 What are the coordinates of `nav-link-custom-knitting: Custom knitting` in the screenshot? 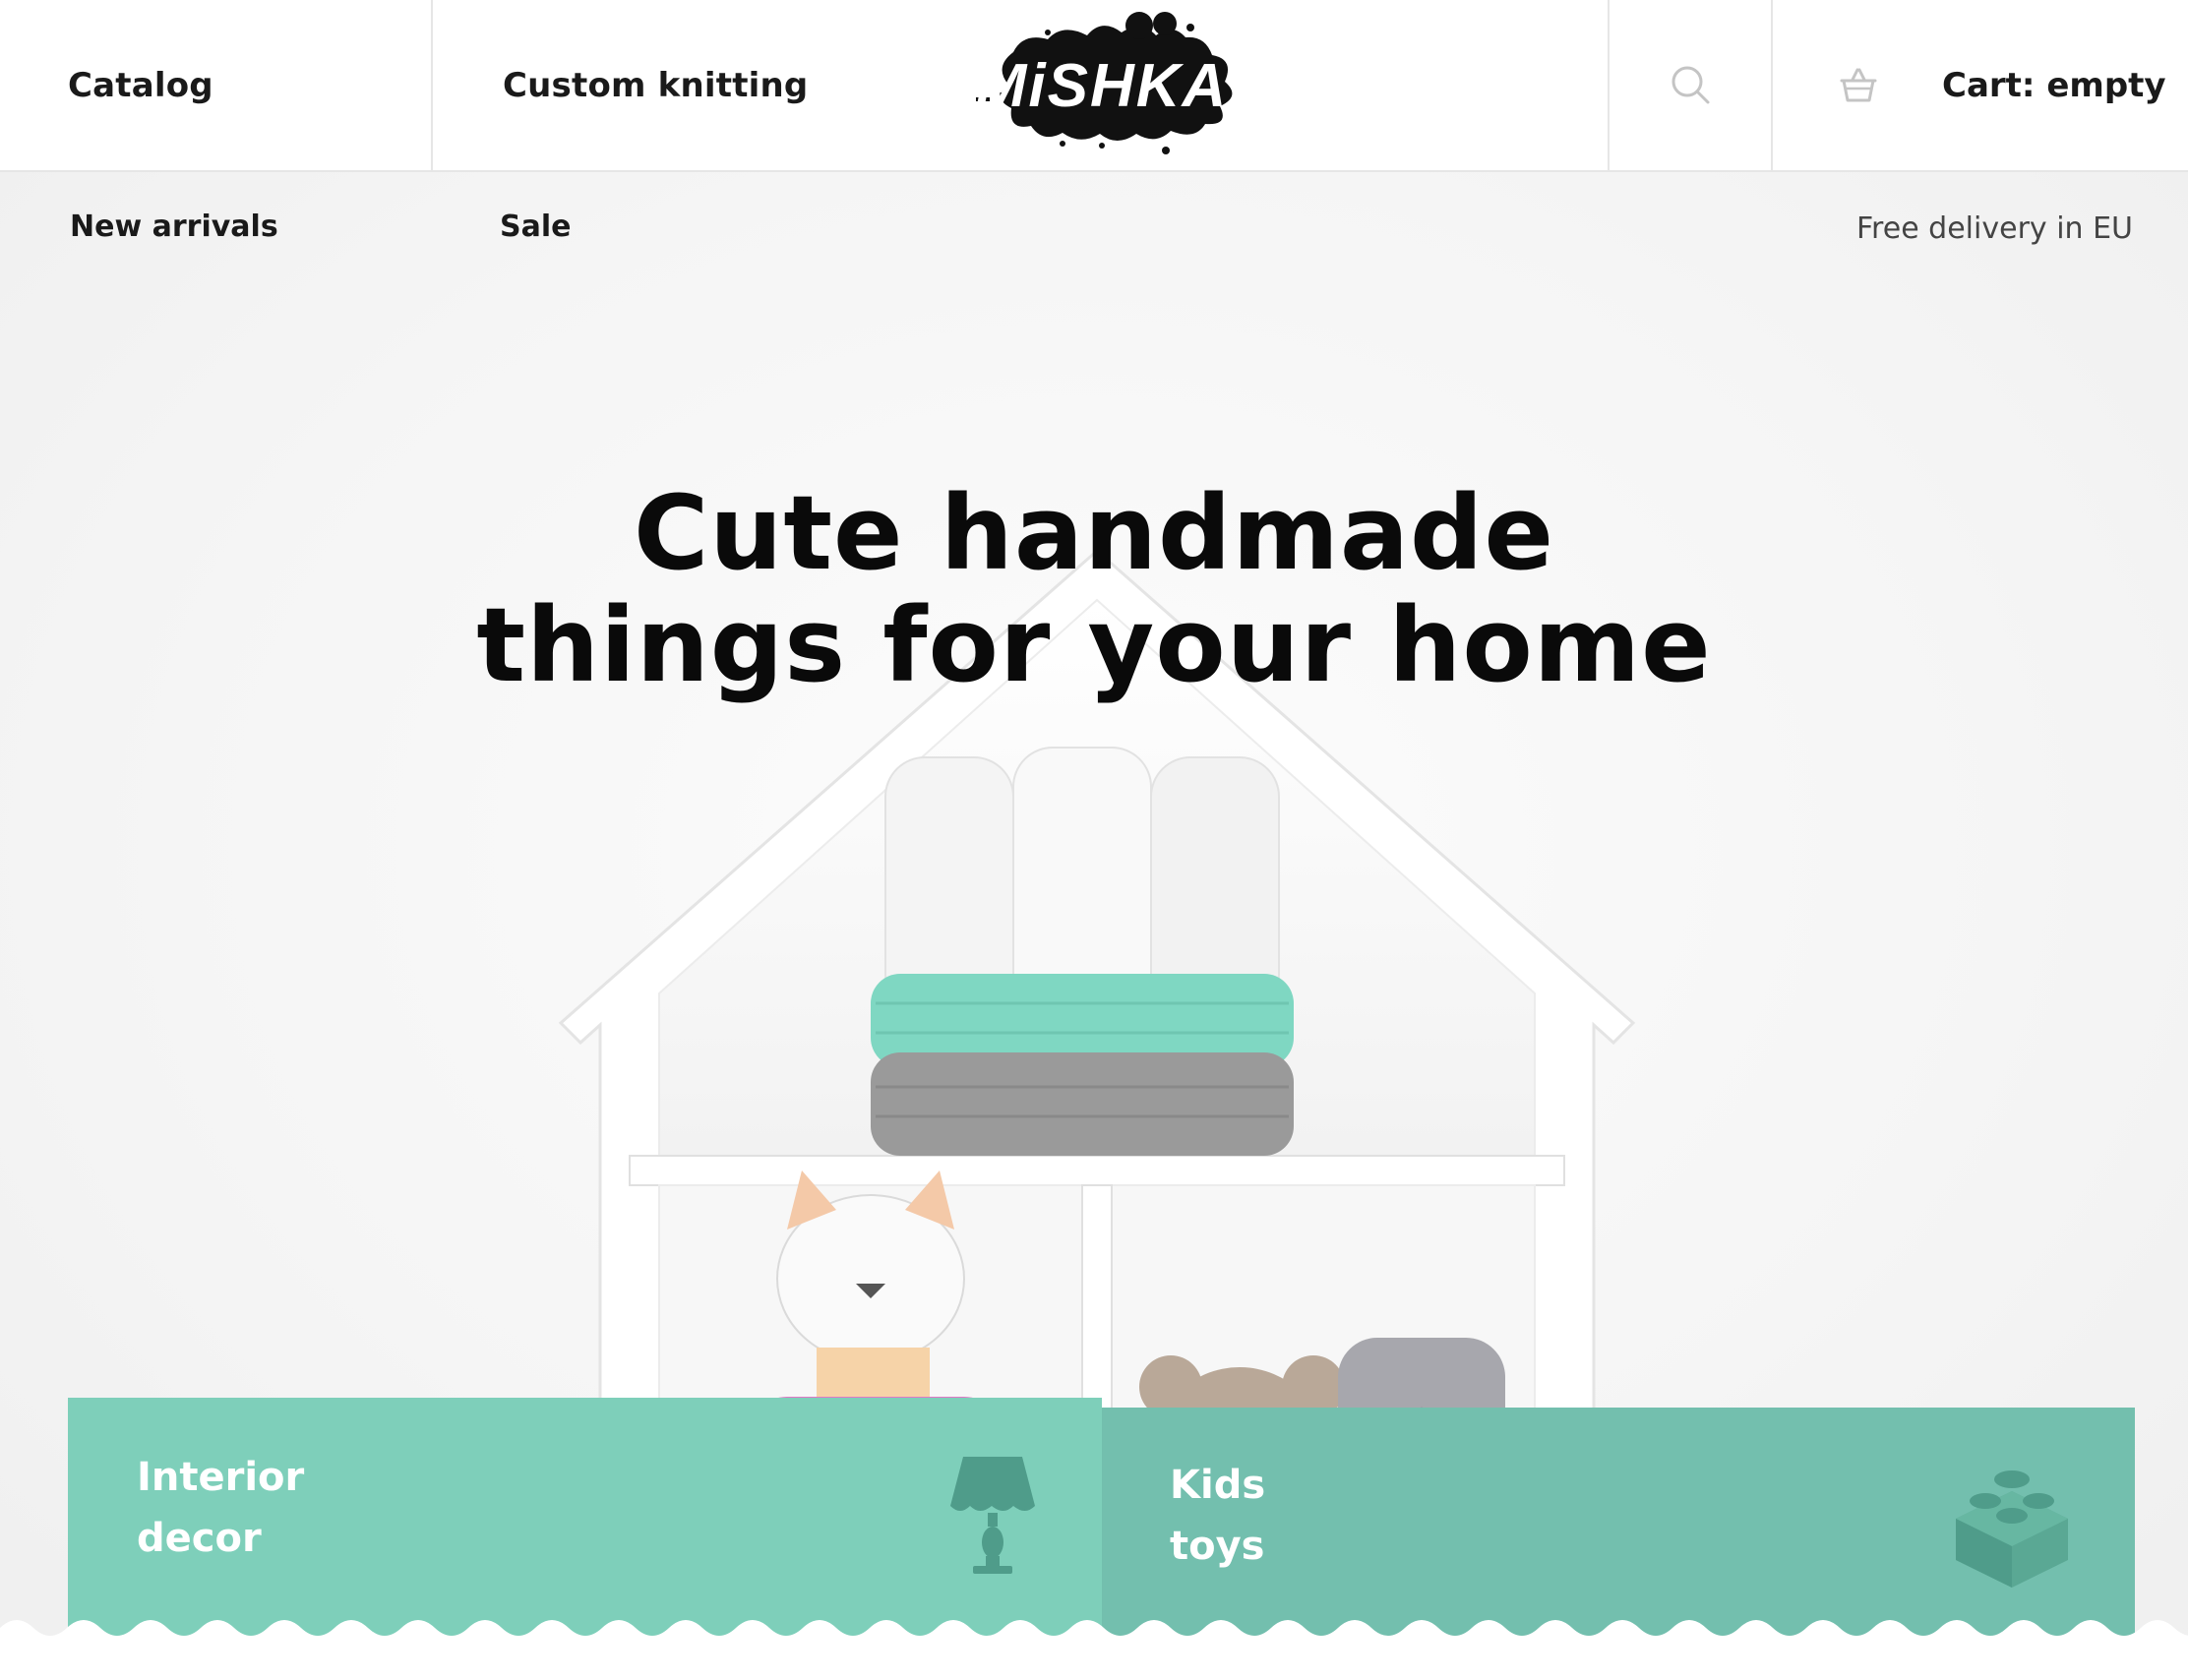 It's located at (655, 85).